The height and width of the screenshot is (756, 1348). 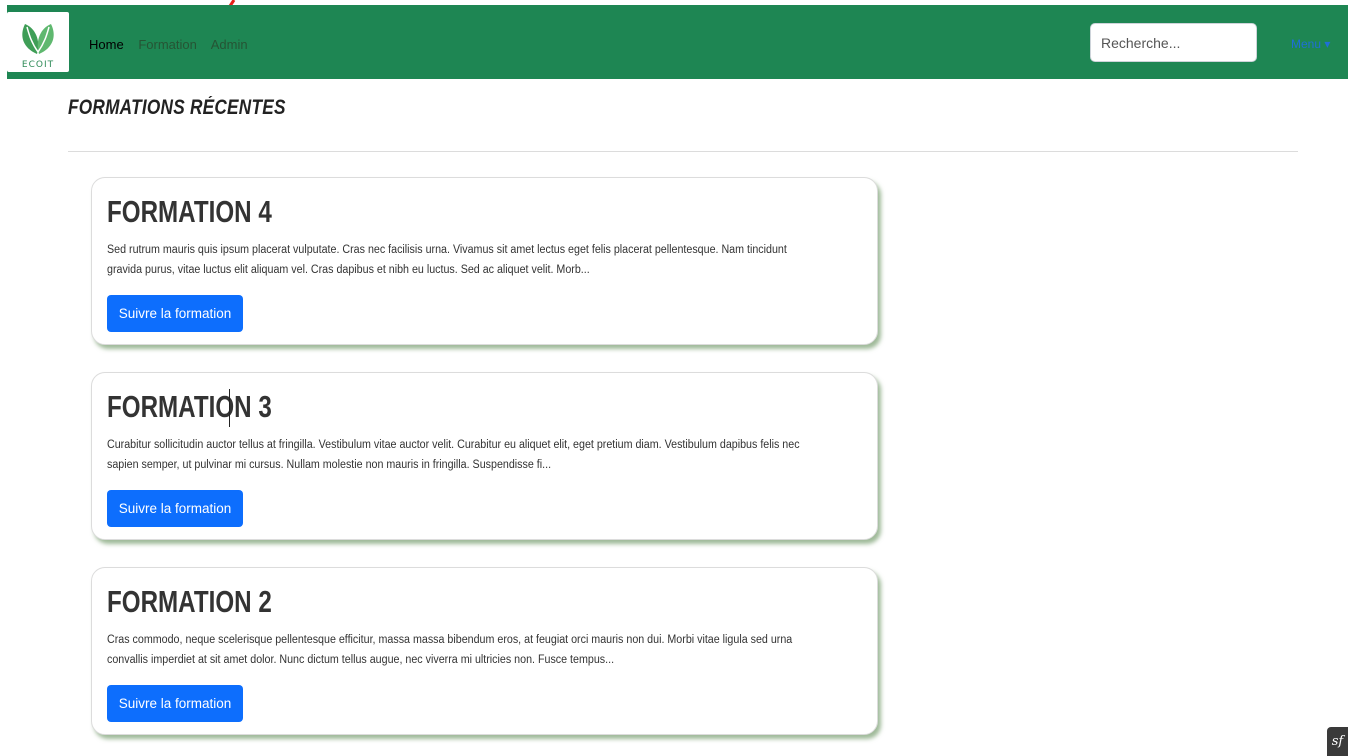 I want to click on formation-title: FORMATION 4, so click(x=189, y=211).